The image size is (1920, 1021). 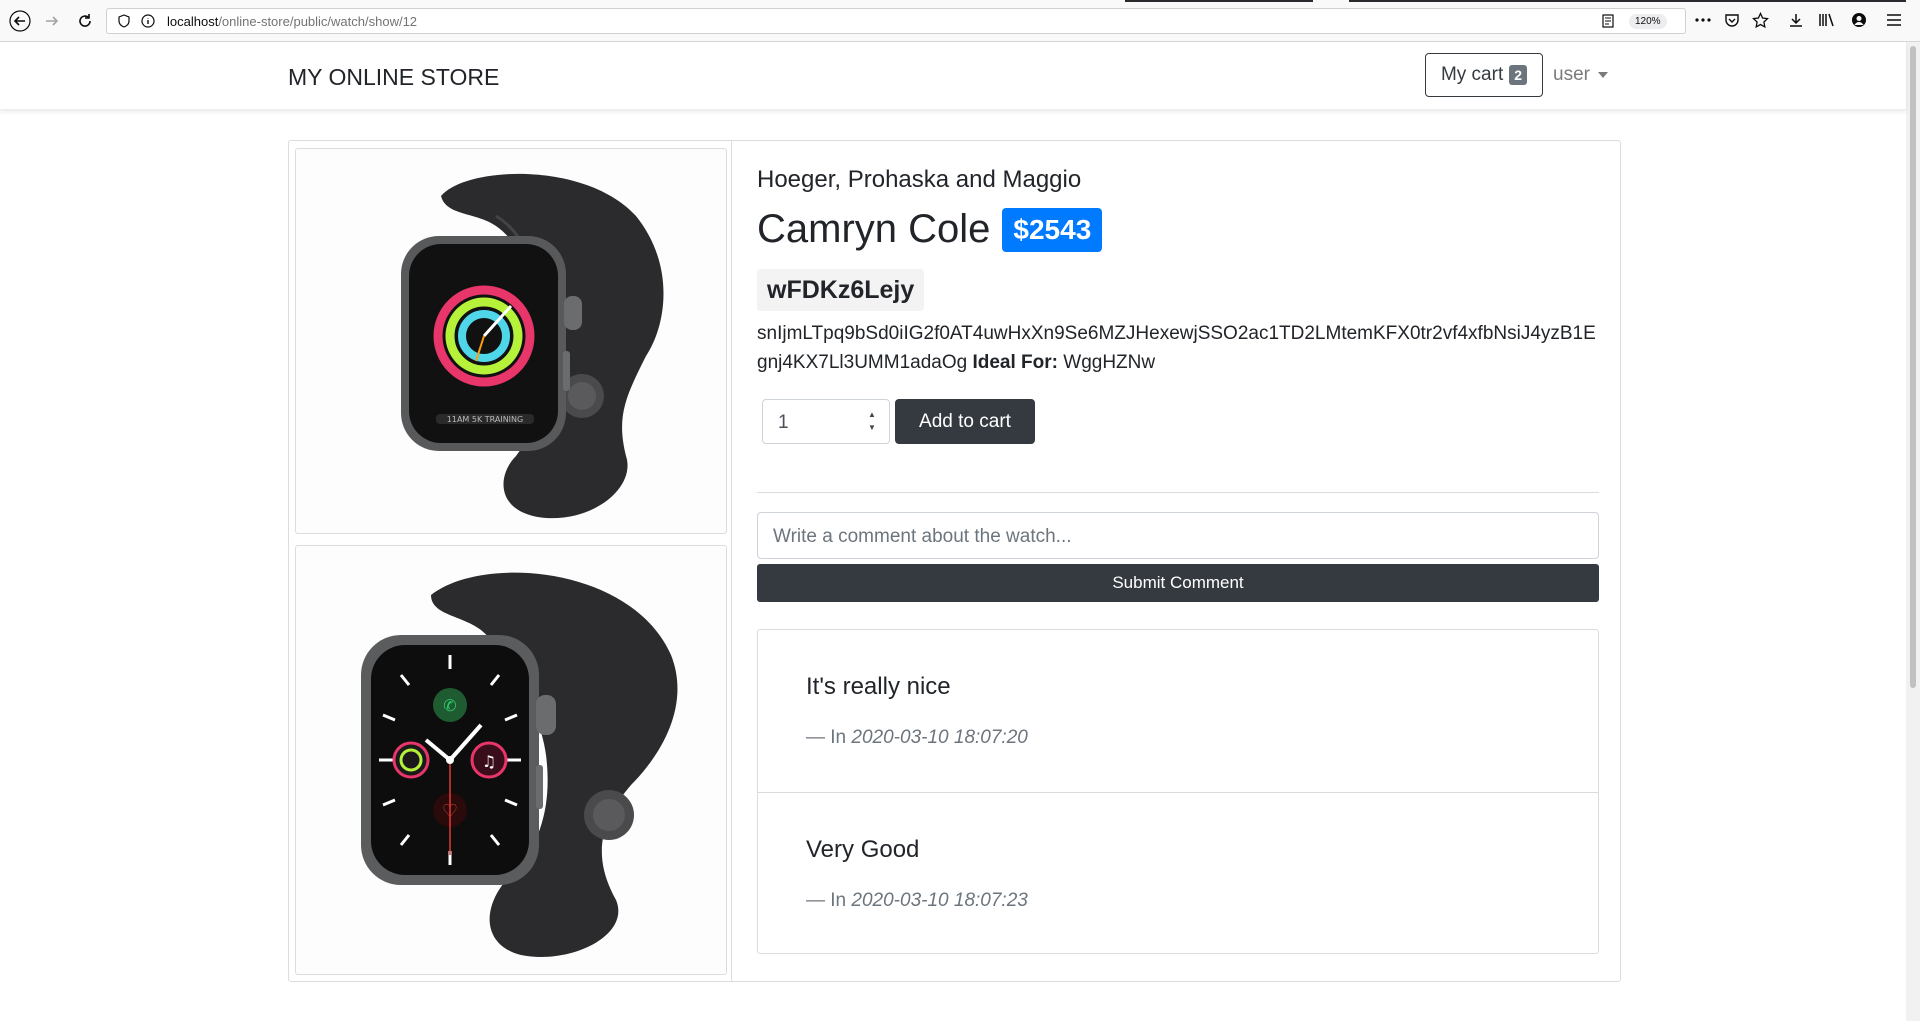 What do you see at coordinates (872, 427) in the screenshot?
I see `stepper-down-icon: ▼` at bounding box center [872, 427].